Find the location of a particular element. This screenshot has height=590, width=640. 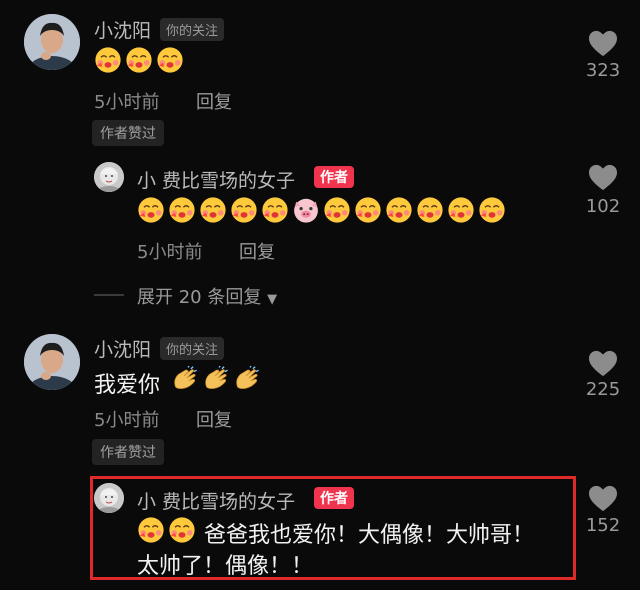

like-count: 323 is located at coordinates (603, 70).